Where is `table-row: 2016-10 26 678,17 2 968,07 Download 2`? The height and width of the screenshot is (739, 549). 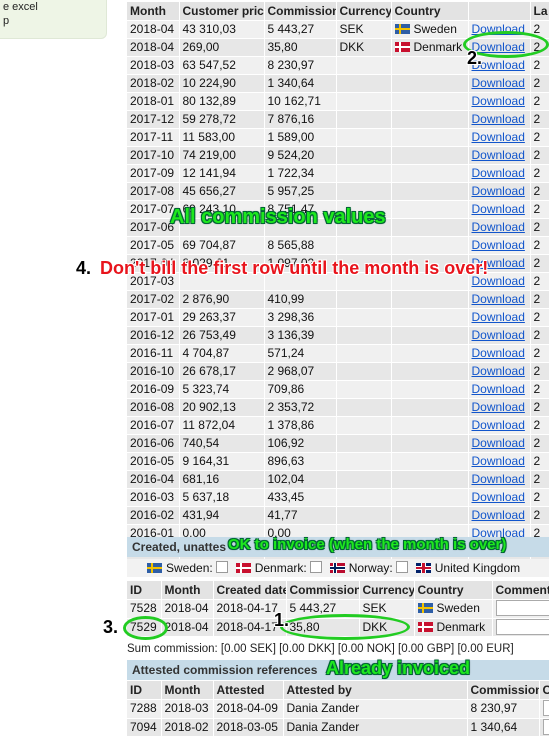
table-row: 2016-10 26 678,17 2 968,07 Download 2 is located at coordinates (338, 371).